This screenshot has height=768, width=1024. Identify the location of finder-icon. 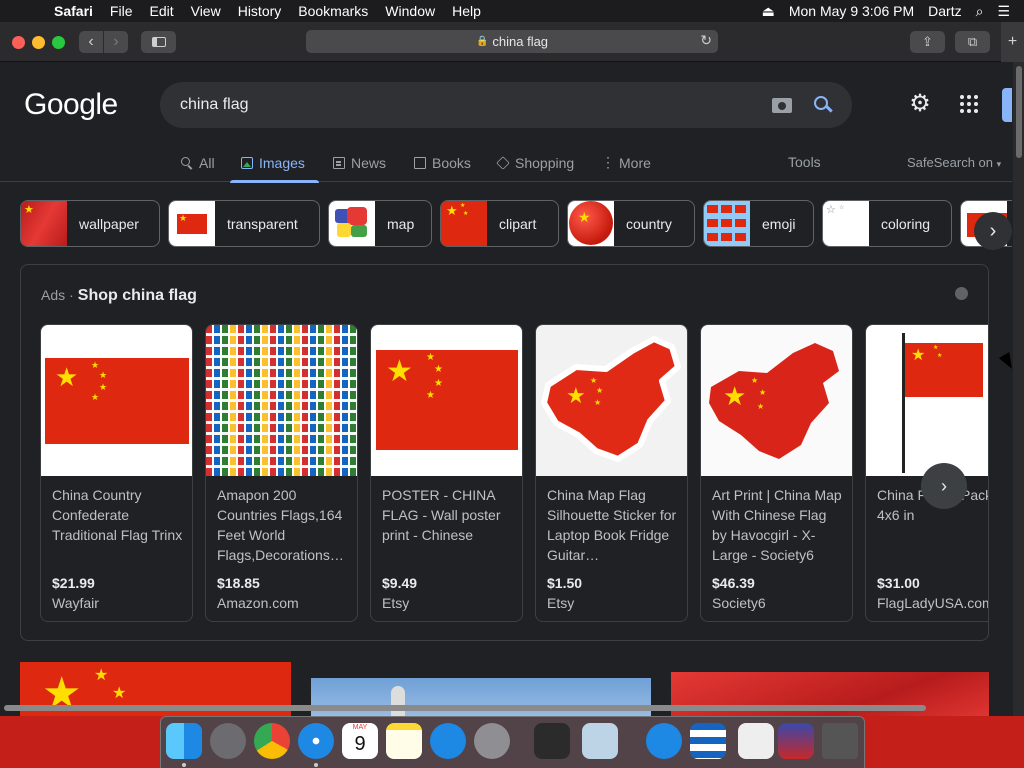
(184, 741).